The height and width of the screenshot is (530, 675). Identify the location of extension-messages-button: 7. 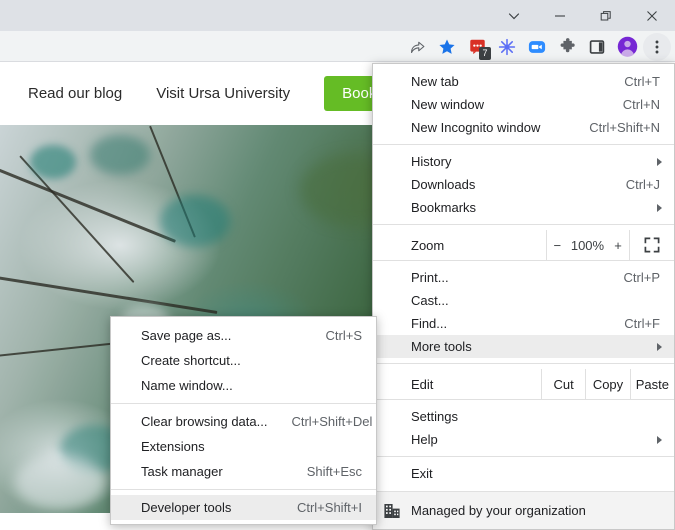
(477, 47).